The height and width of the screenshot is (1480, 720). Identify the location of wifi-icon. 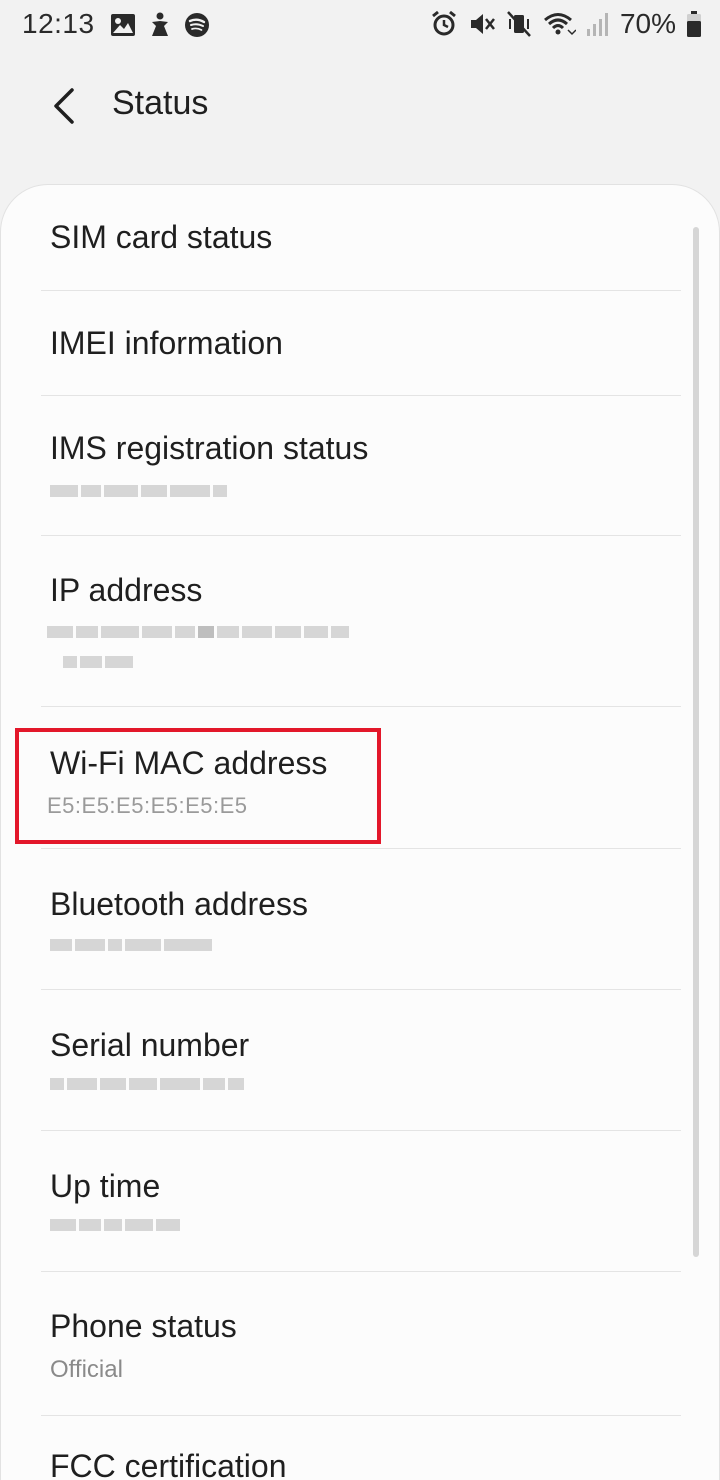
(559, 24).